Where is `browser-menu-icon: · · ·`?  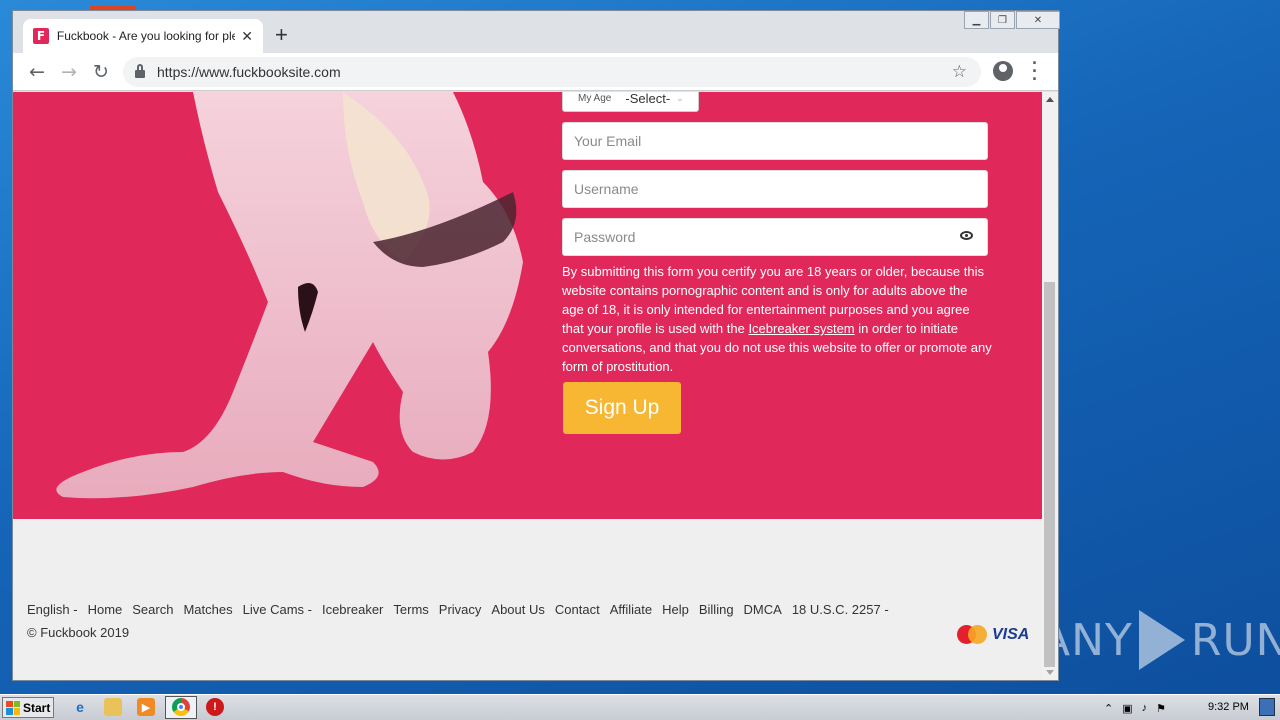
browser-menu-icon: · · · is located at coordinates (1035, 71).